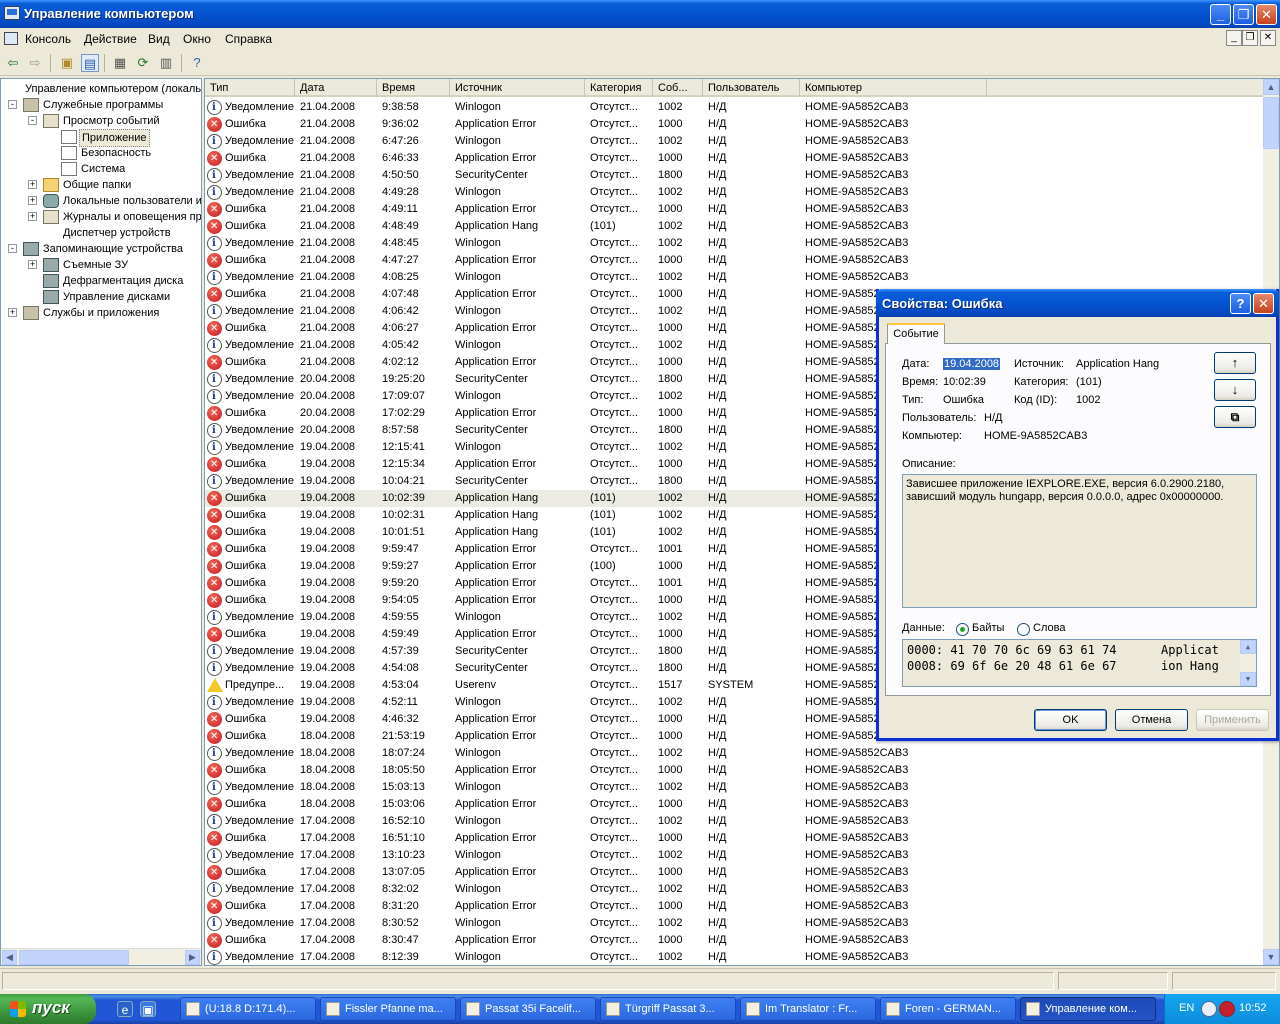 The height and width of the screenshot is (1024, 1280). What do you see at coordinates (48, 39) in the screenshot?
I see `menu-console: Консоль` at bounding box center [48, 39].